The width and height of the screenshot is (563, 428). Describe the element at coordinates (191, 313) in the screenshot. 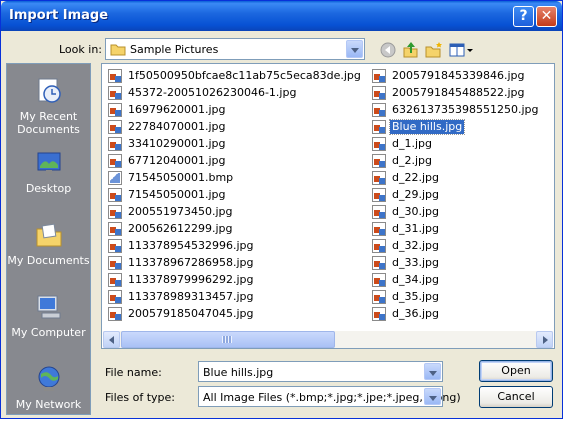

I see `file-name: 200579185047045.jpg` at that location.